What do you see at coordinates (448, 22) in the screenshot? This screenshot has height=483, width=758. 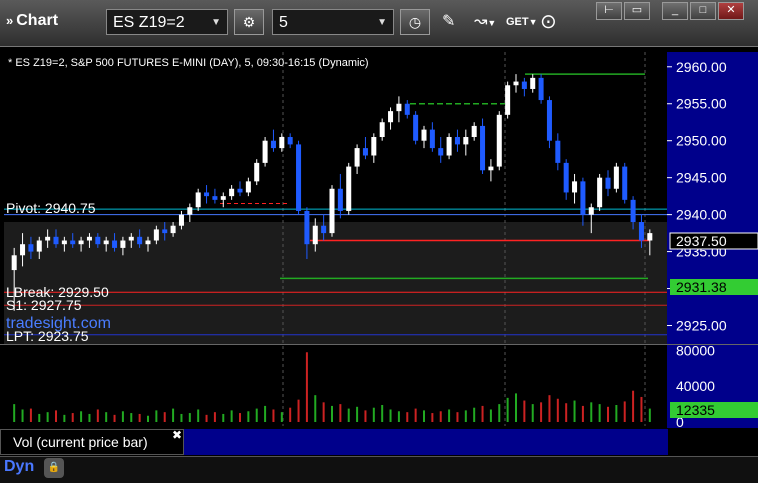 I see `draw-tool-button: ✎` at bounding box center [448, 22].